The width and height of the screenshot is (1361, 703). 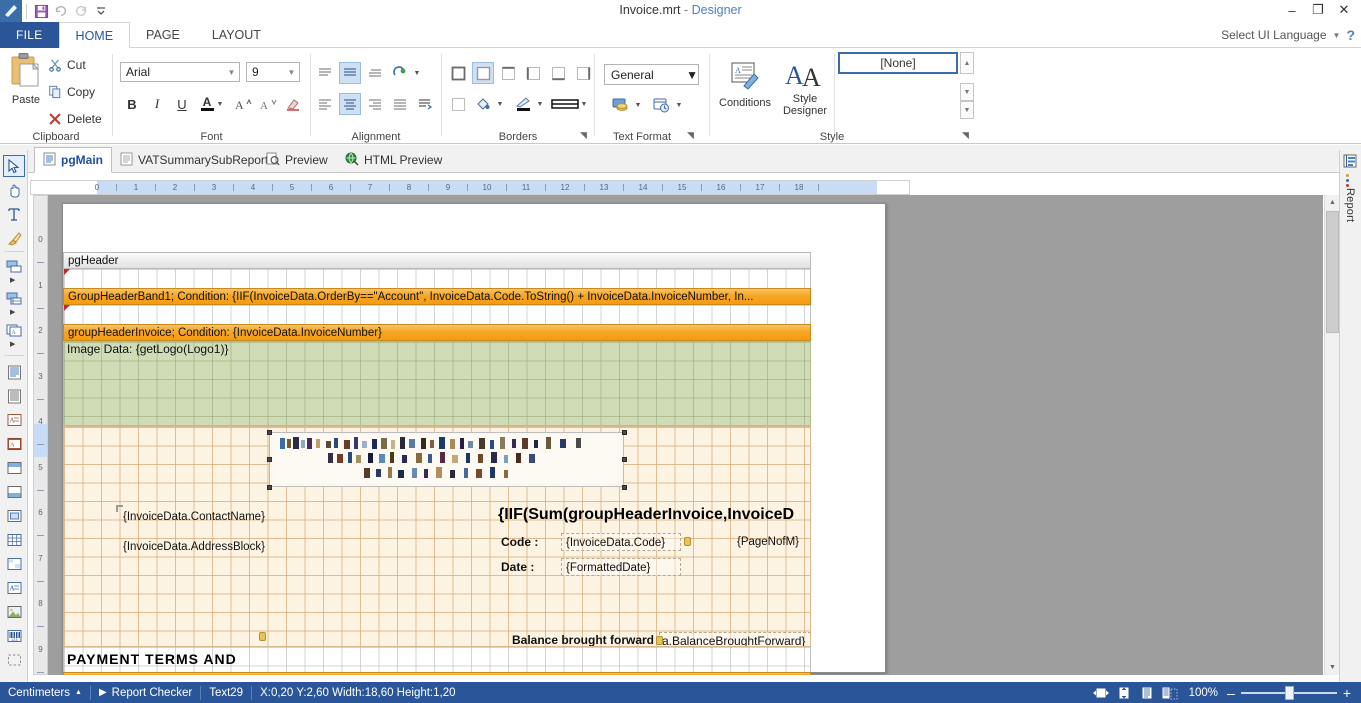 What do you see at coordinates (94, 35) in the screenshot?
I see `tab-home: HOME` at bounding box center [94, 35].